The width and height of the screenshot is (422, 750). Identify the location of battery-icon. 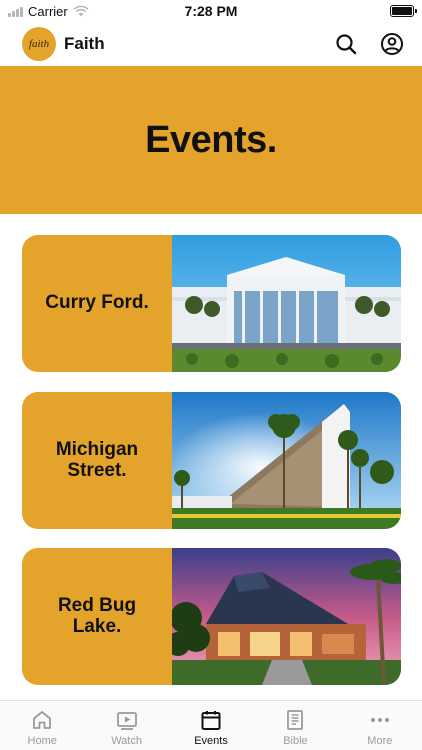
(403, 11).